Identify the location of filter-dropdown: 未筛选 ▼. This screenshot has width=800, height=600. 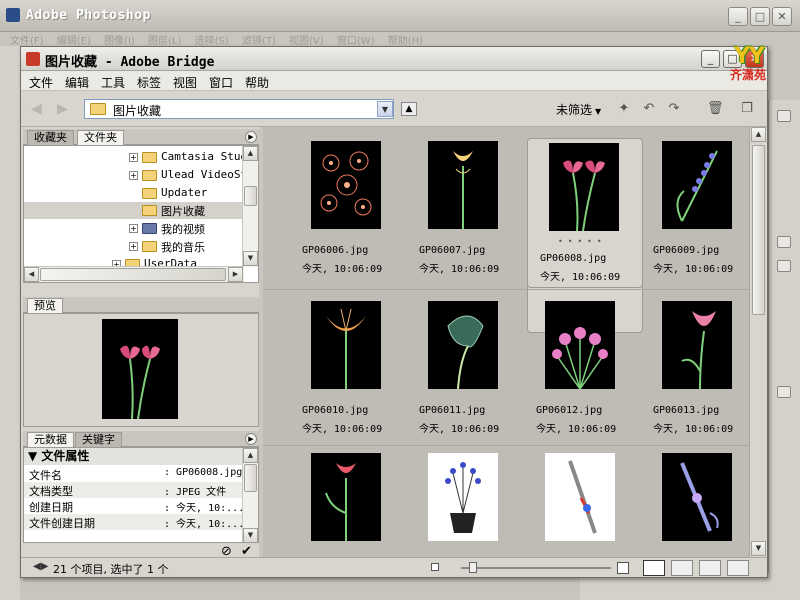
(578, 109).